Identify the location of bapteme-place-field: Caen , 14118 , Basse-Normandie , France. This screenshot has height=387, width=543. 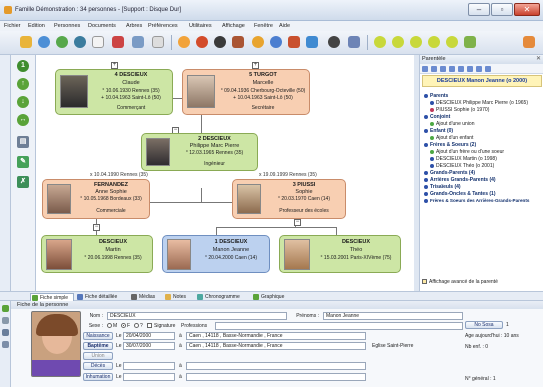
(276, 346).